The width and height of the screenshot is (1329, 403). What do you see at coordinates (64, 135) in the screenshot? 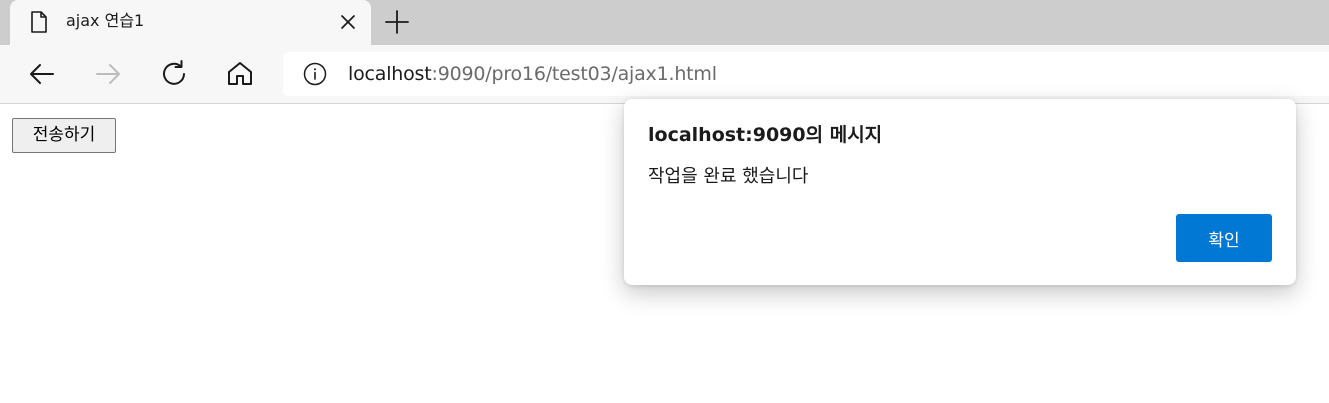
I see `send-button: 전송하기` at bounding box center [64, 135].